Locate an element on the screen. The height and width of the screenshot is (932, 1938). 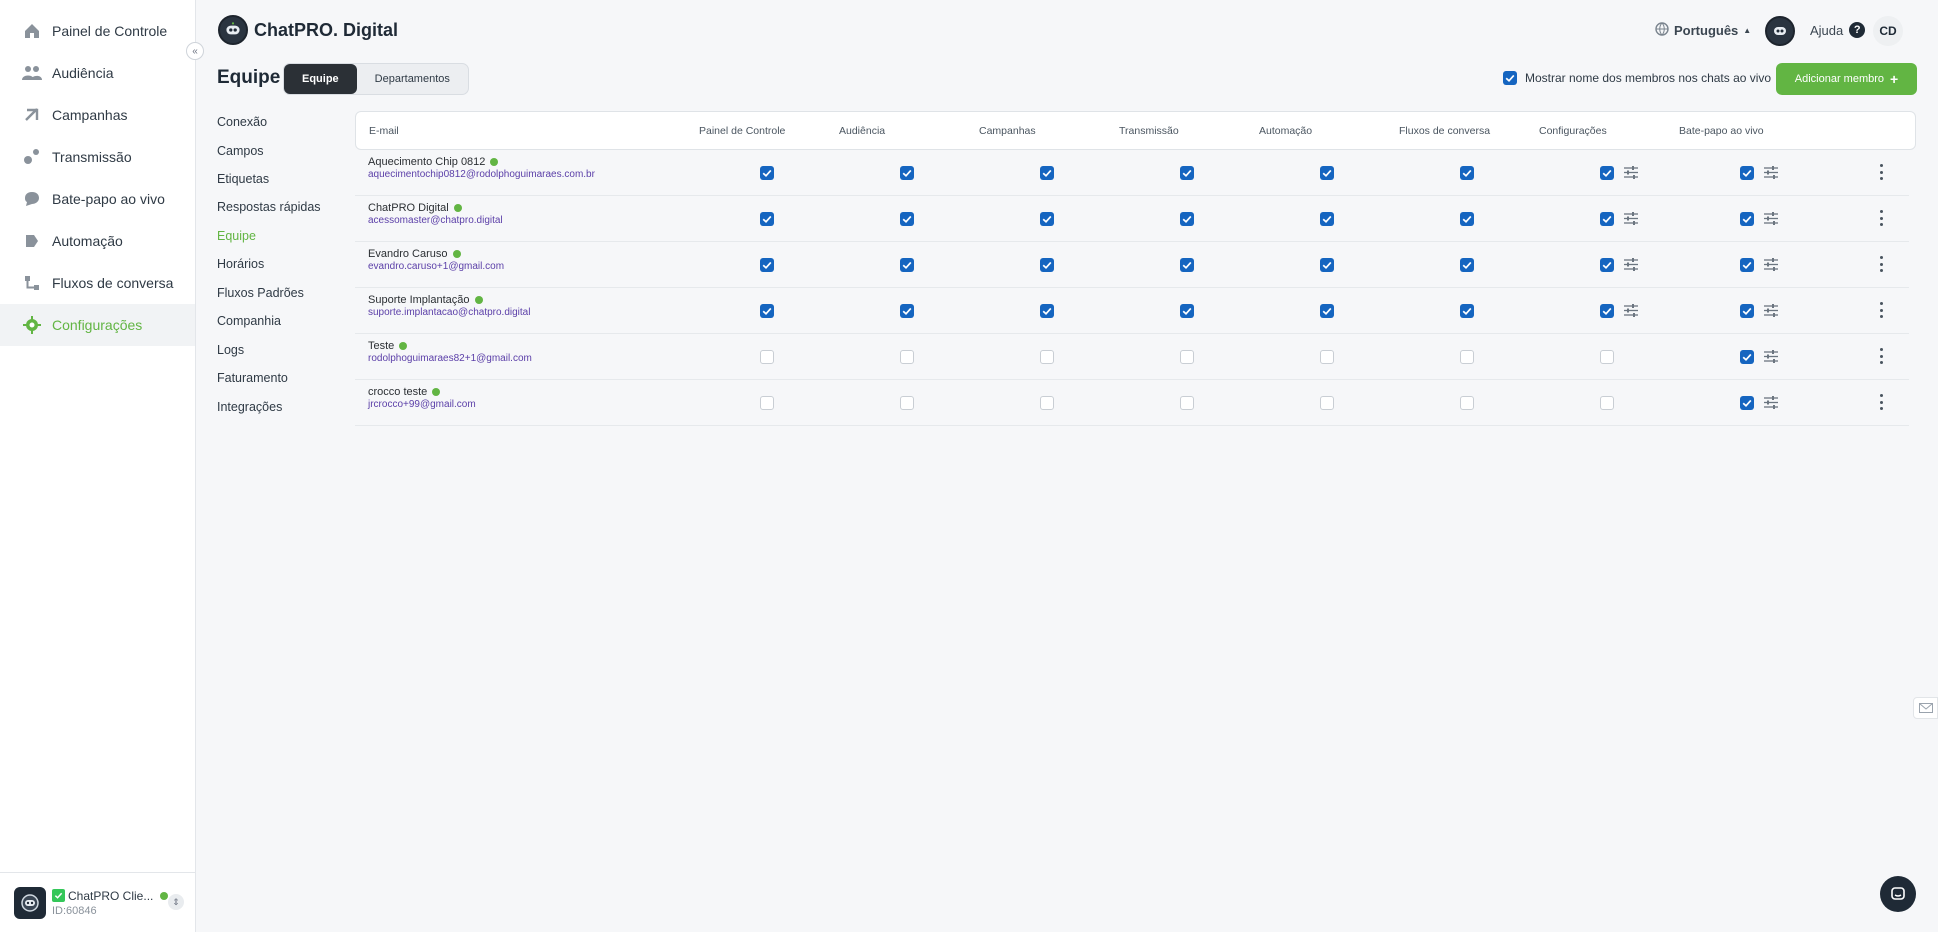
support-chat-button is located at coordinates (1898, 894).